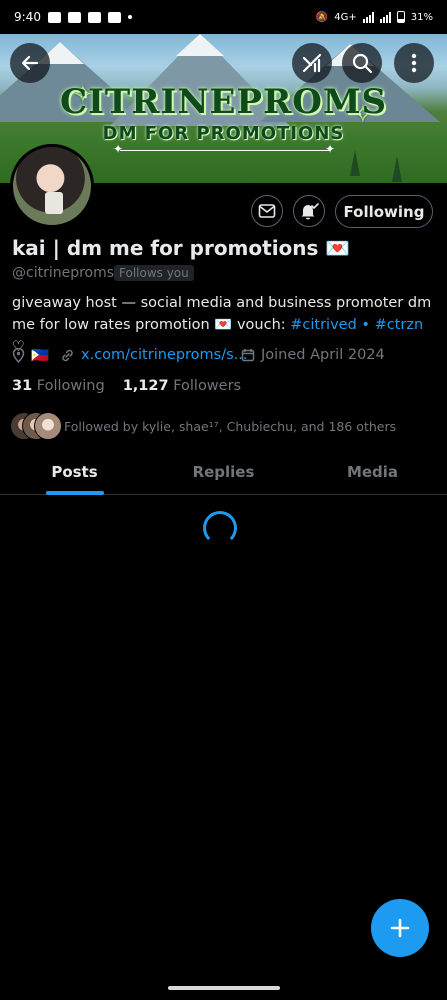  I want to click on messenger-icon, so click(54, 17).